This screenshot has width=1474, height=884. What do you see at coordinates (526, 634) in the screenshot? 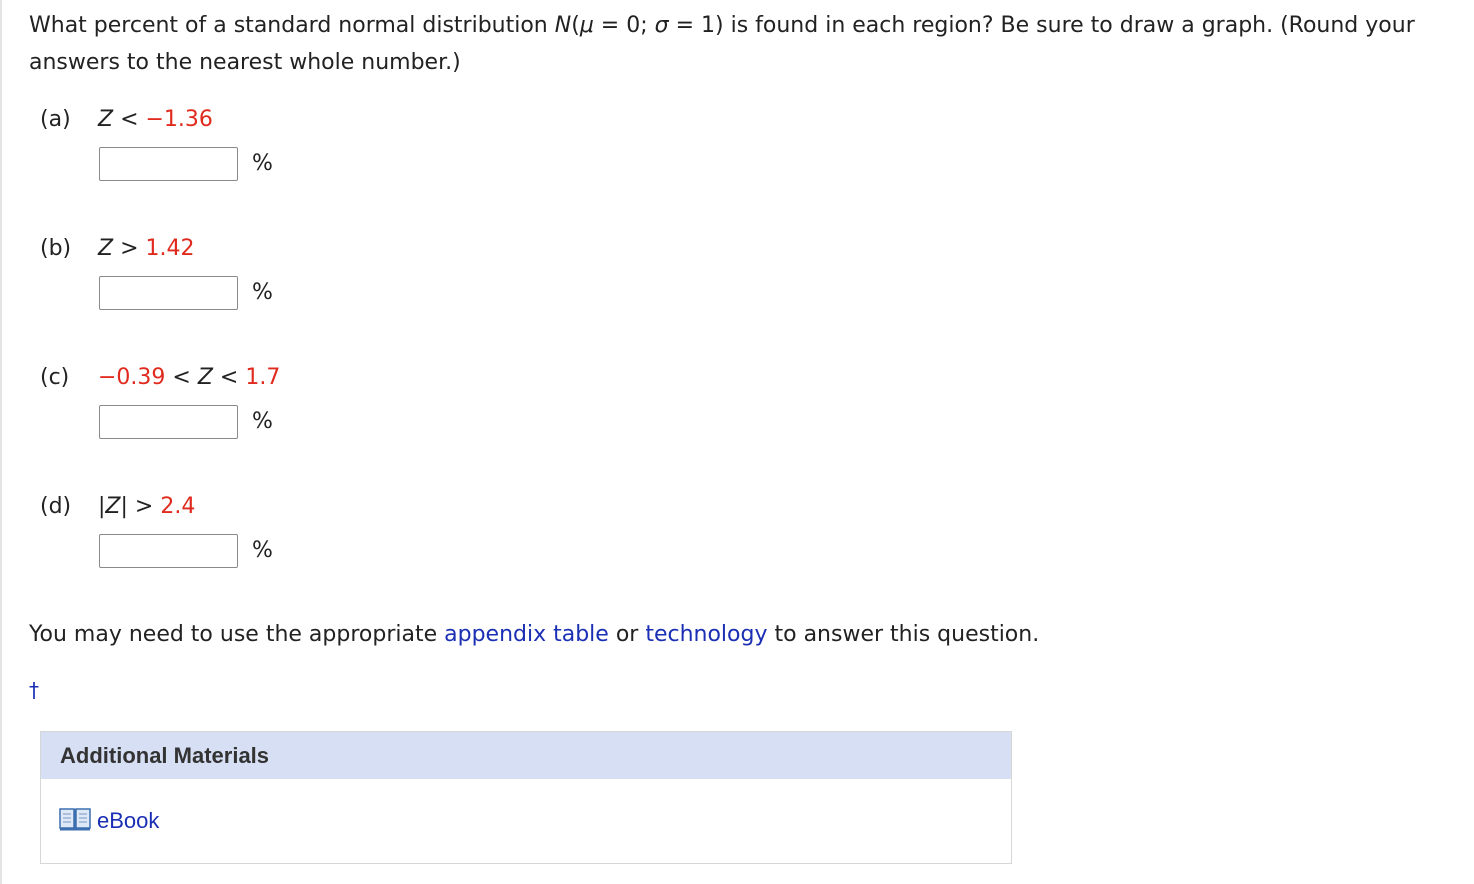
I see `appendix-table-link: appendix table` at bounding box center [526, 634].